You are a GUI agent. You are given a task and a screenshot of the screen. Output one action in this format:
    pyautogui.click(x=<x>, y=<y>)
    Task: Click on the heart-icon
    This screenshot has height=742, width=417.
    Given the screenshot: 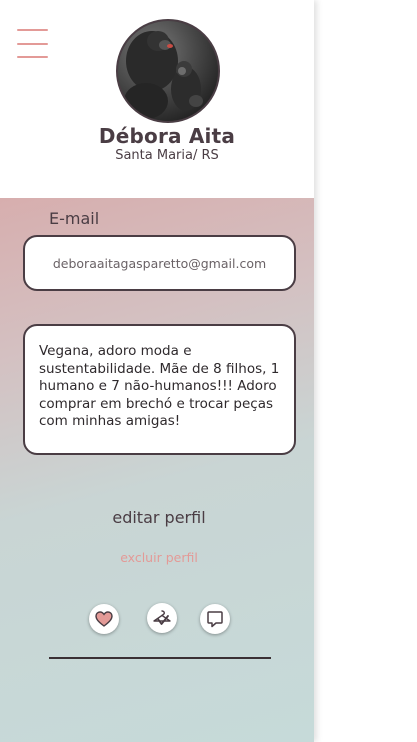 What is the action you would take?
    pyautogui.click(x=104, y=619)
    